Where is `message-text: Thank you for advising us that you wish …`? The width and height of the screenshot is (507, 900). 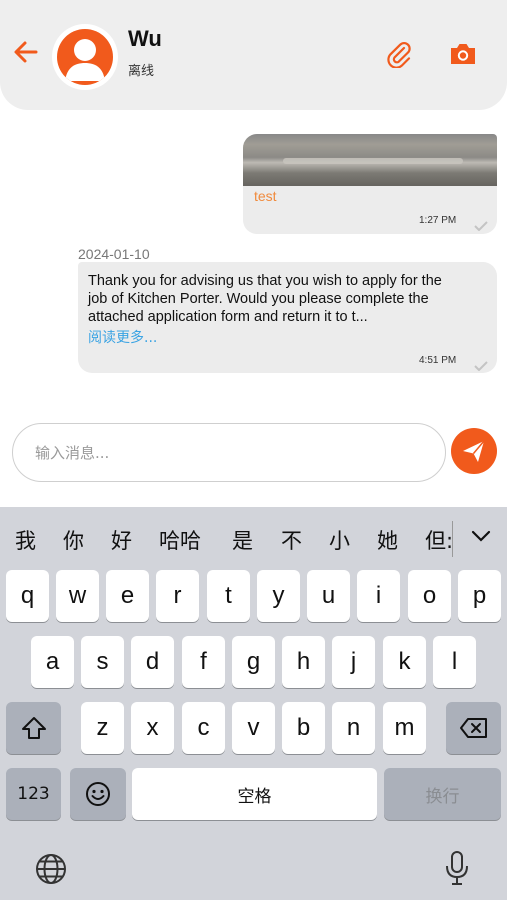
message-text: Thank you for advising us that you wish … is located at coordinates (289, 299).